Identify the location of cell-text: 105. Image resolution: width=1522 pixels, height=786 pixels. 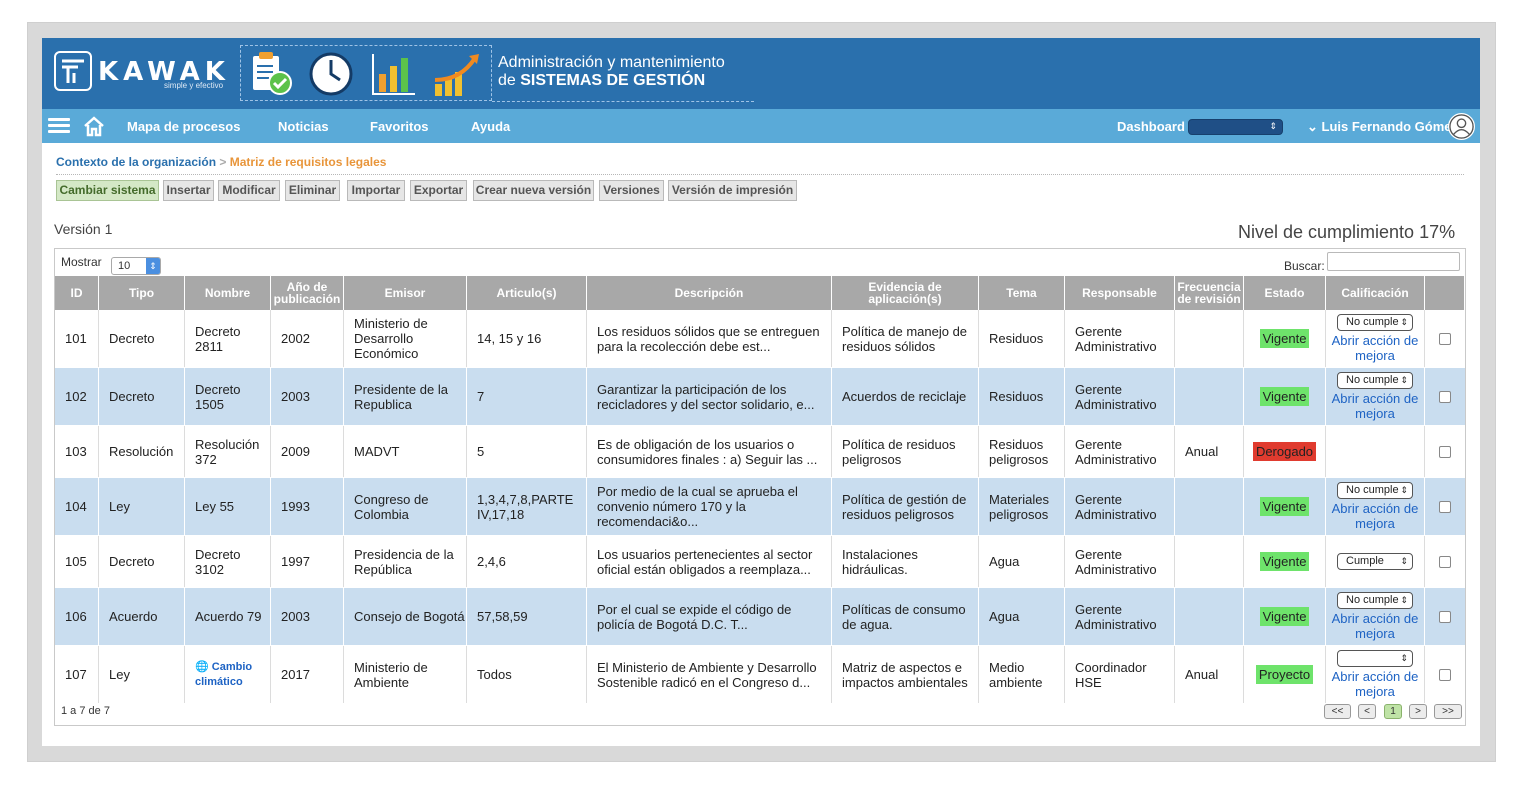
(76, 561).